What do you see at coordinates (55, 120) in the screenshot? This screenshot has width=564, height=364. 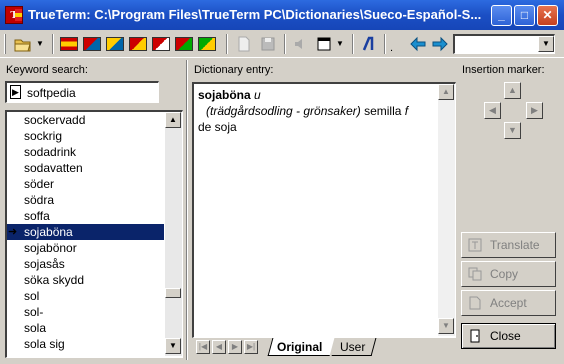 I see `list-item-label: sockervadd` at bounding box center [55, 120].